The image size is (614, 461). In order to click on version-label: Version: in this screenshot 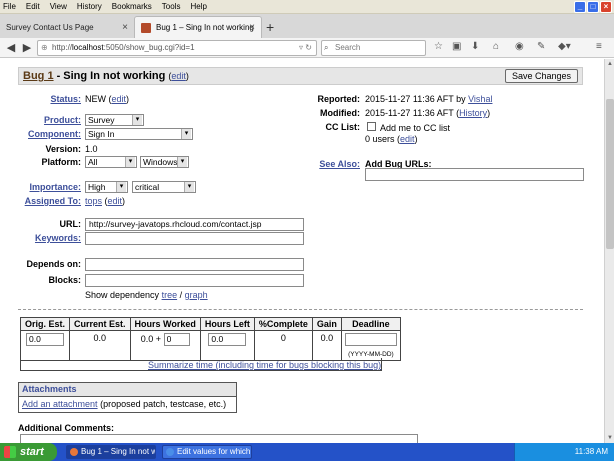, I will do `click(63, 149)`.